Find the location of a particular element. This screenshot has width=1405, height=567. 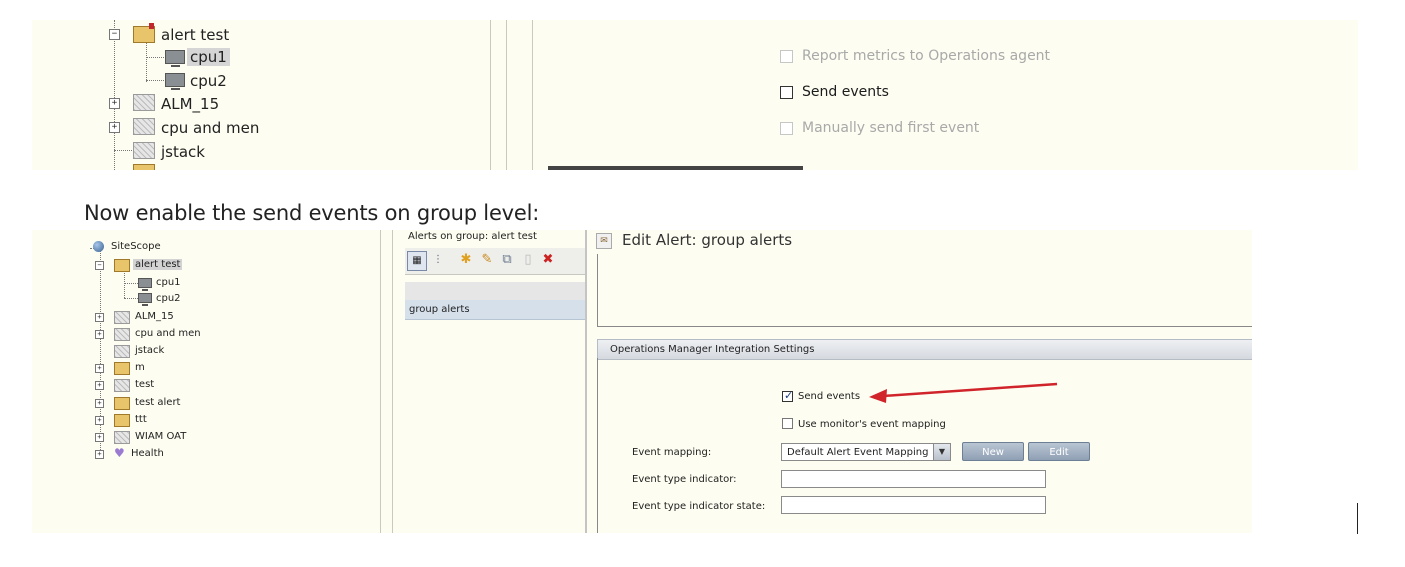

tree-node-label: WIAM OAT is located at coordinates (160, 436).